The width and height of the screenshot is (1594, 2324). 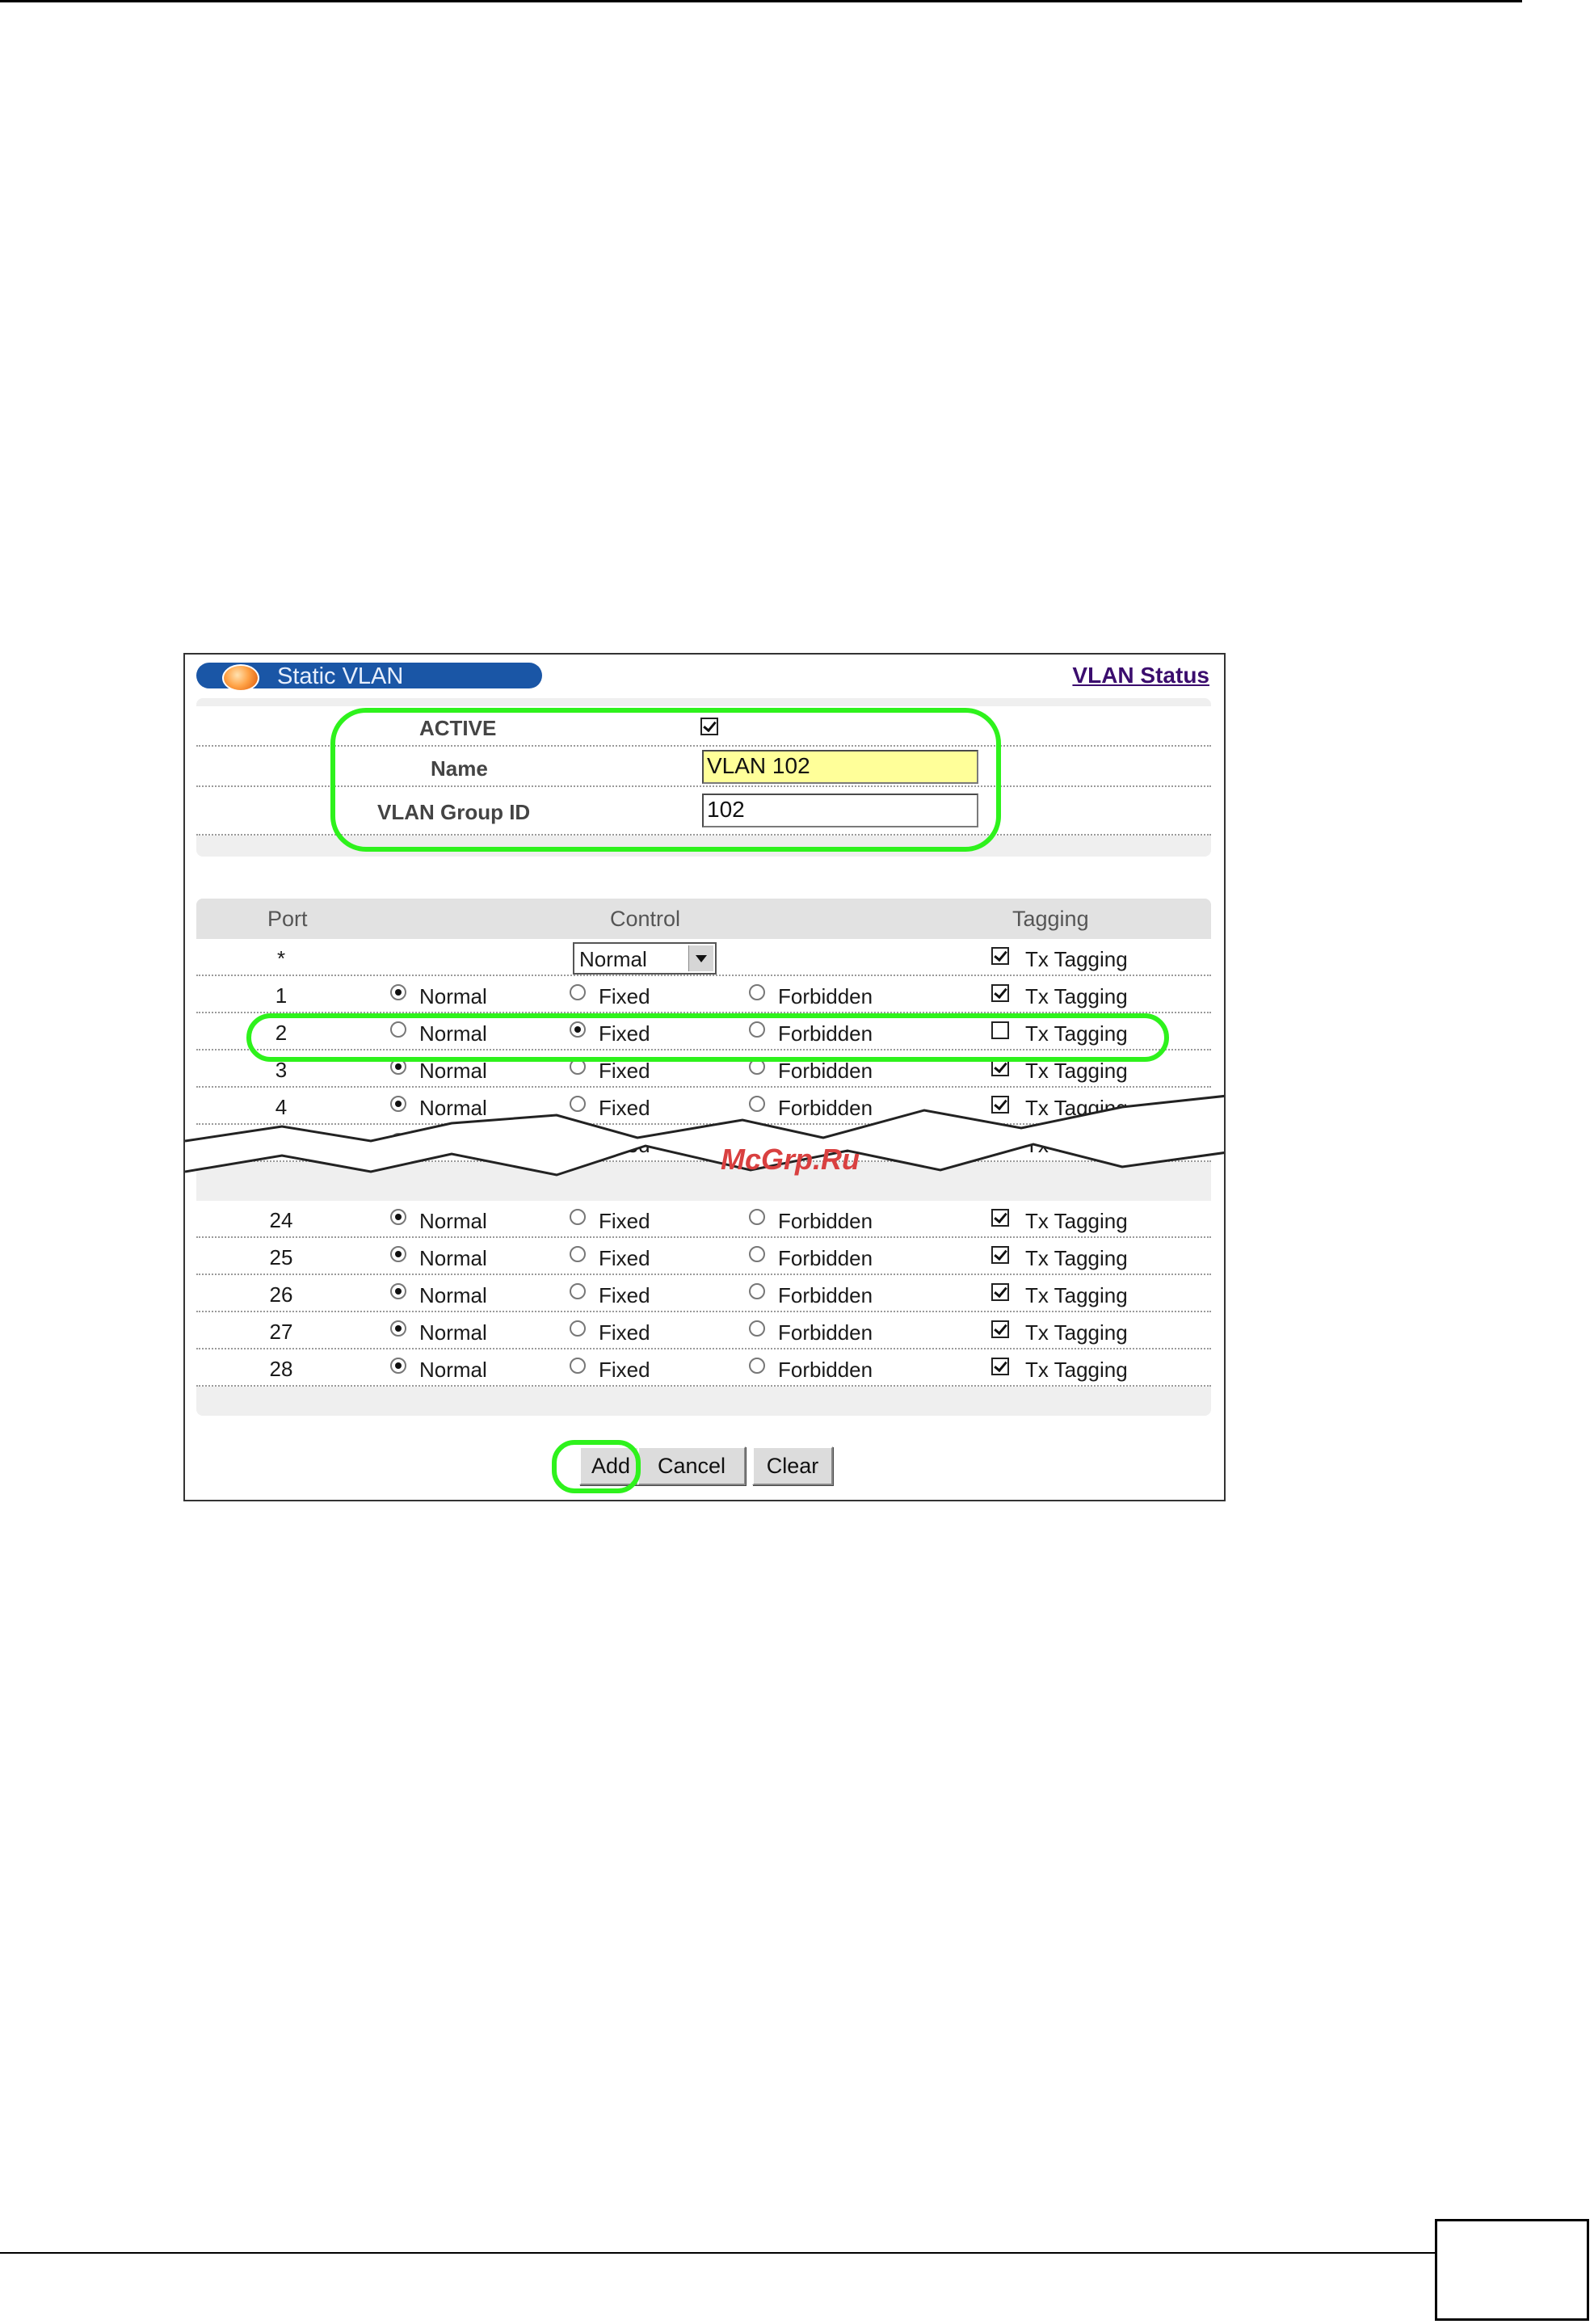 I want to click on highlight-add-button, so click(x=596, y=1466).